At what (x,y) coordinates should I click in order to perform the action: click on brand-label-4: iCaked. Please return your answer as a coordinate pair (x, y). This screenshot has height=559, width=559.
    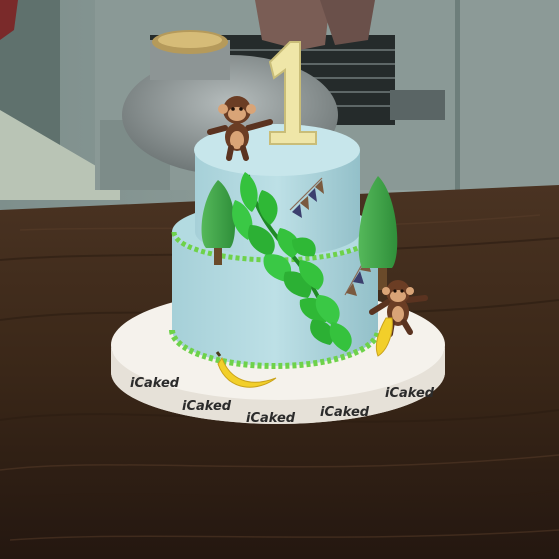
    Looking at the image, I should click on (345, 412).